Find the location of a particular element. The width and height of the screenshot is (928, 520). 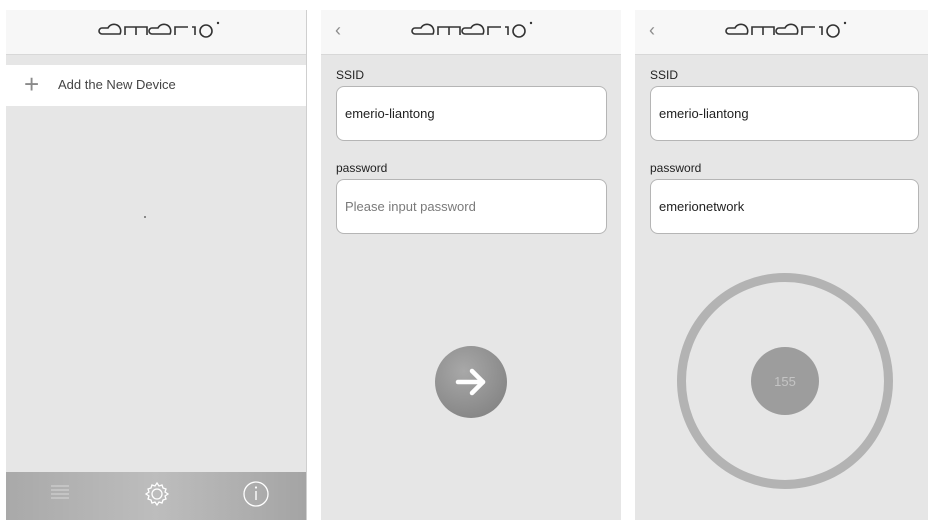

arrow-right-icon is located at coordinates (470, 382).